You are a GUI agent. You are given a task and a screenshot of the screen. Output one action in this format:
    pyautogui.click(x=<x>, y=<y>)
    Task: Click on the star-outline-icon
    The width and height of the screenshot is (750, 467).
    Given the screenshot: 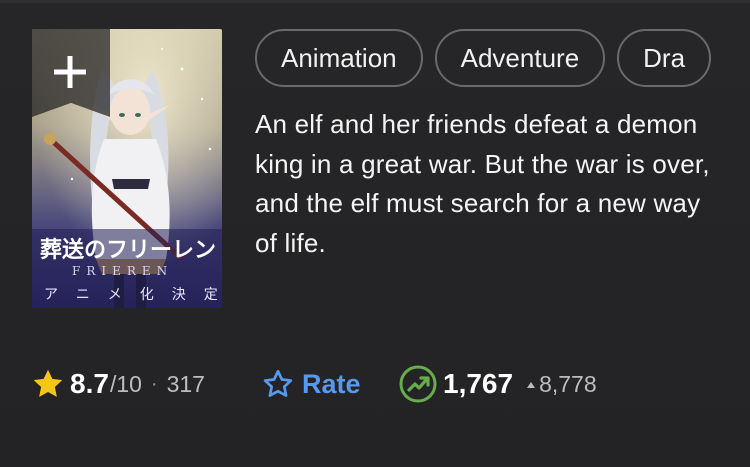 What is the action you would take?
    pyautogui.click(x=278, y=383)
    